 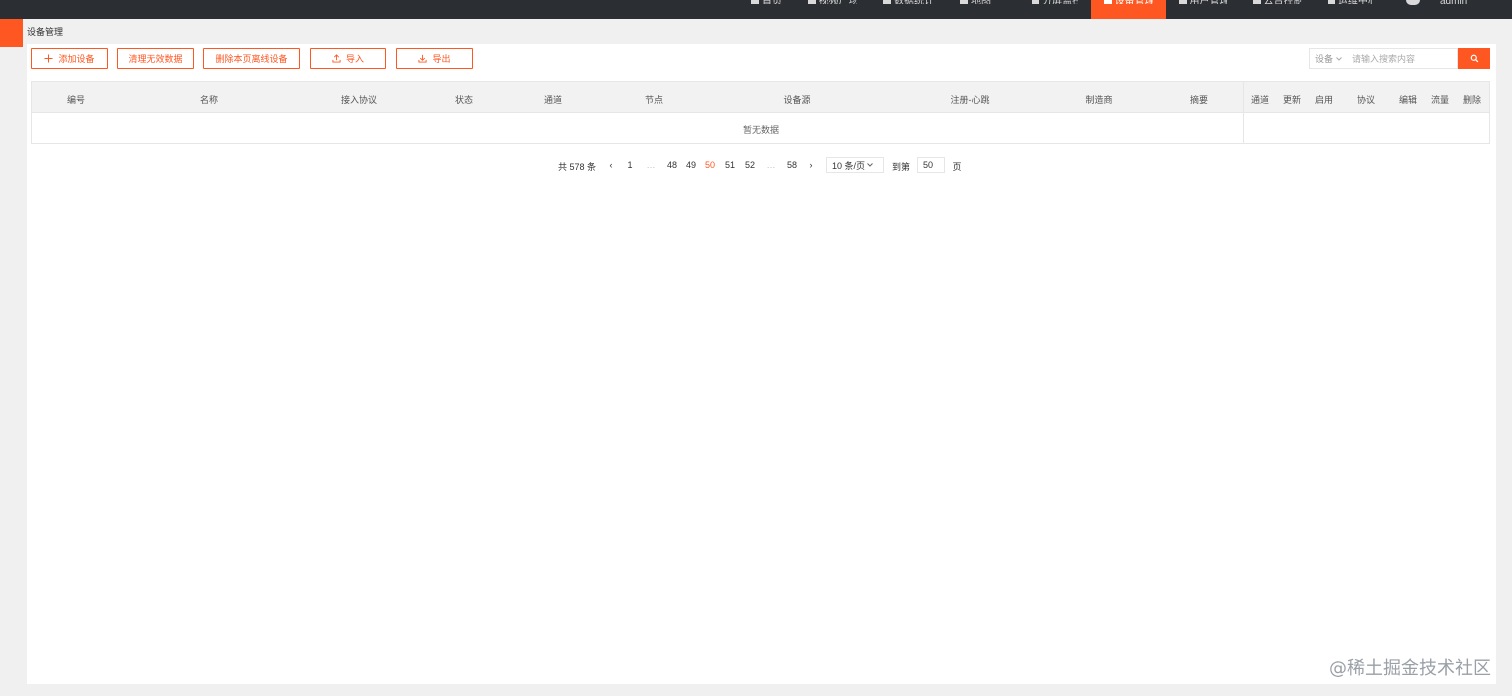 What do you see at coordinates (672, 165) in the screenshot?
I see `pagination-page-48: 48` at bounding box center [672, 165].